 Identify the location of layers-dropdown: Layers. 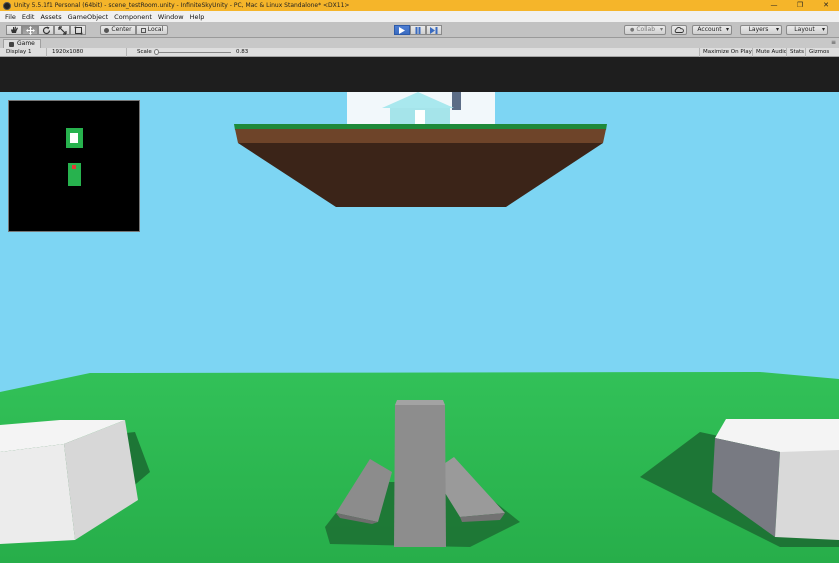
(761, 30).